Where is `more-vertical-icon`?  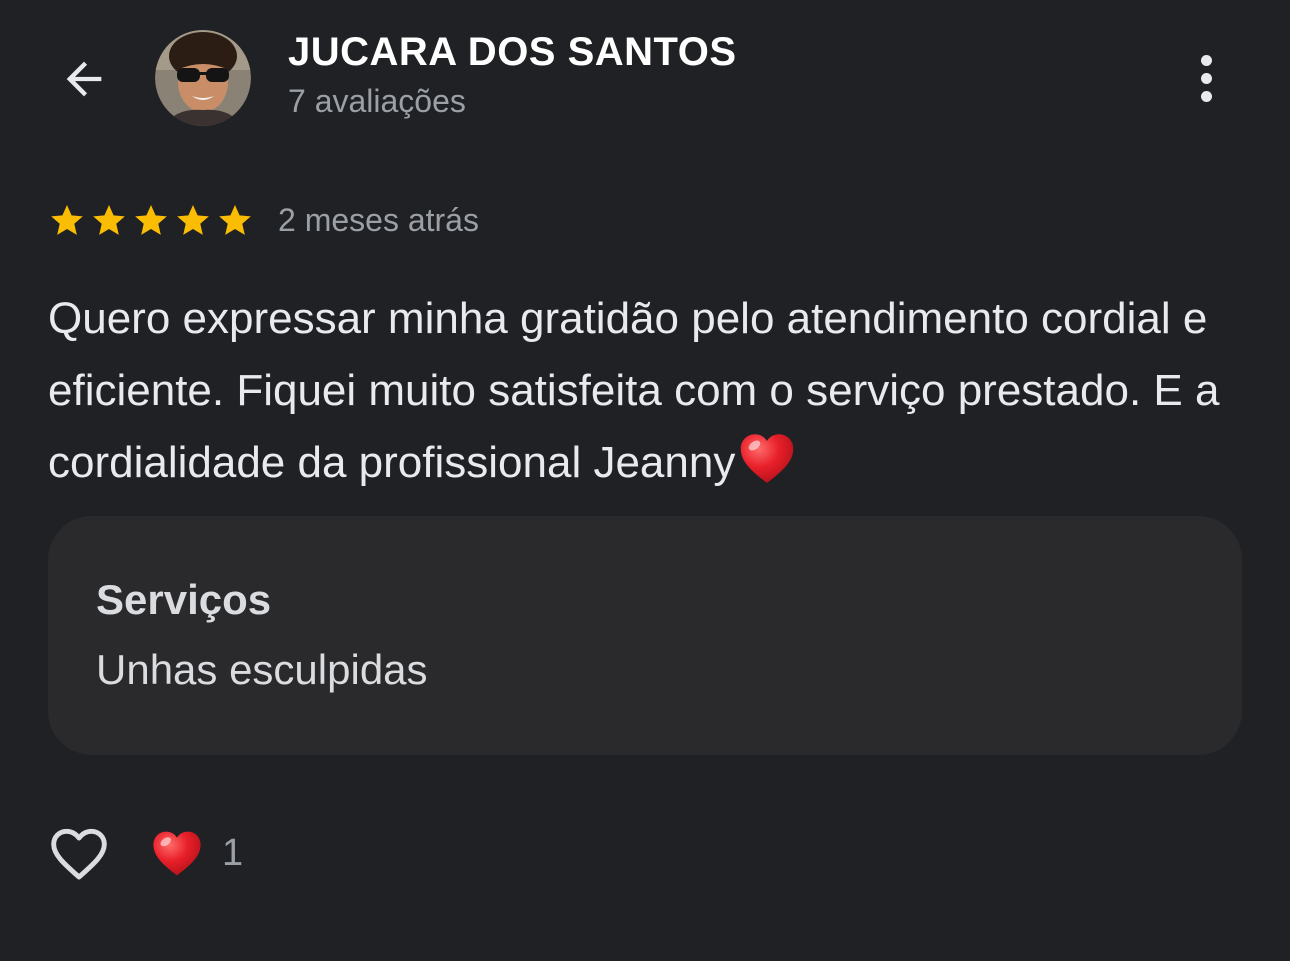
more-vertical-icon is located at coordinates (1206, 60).